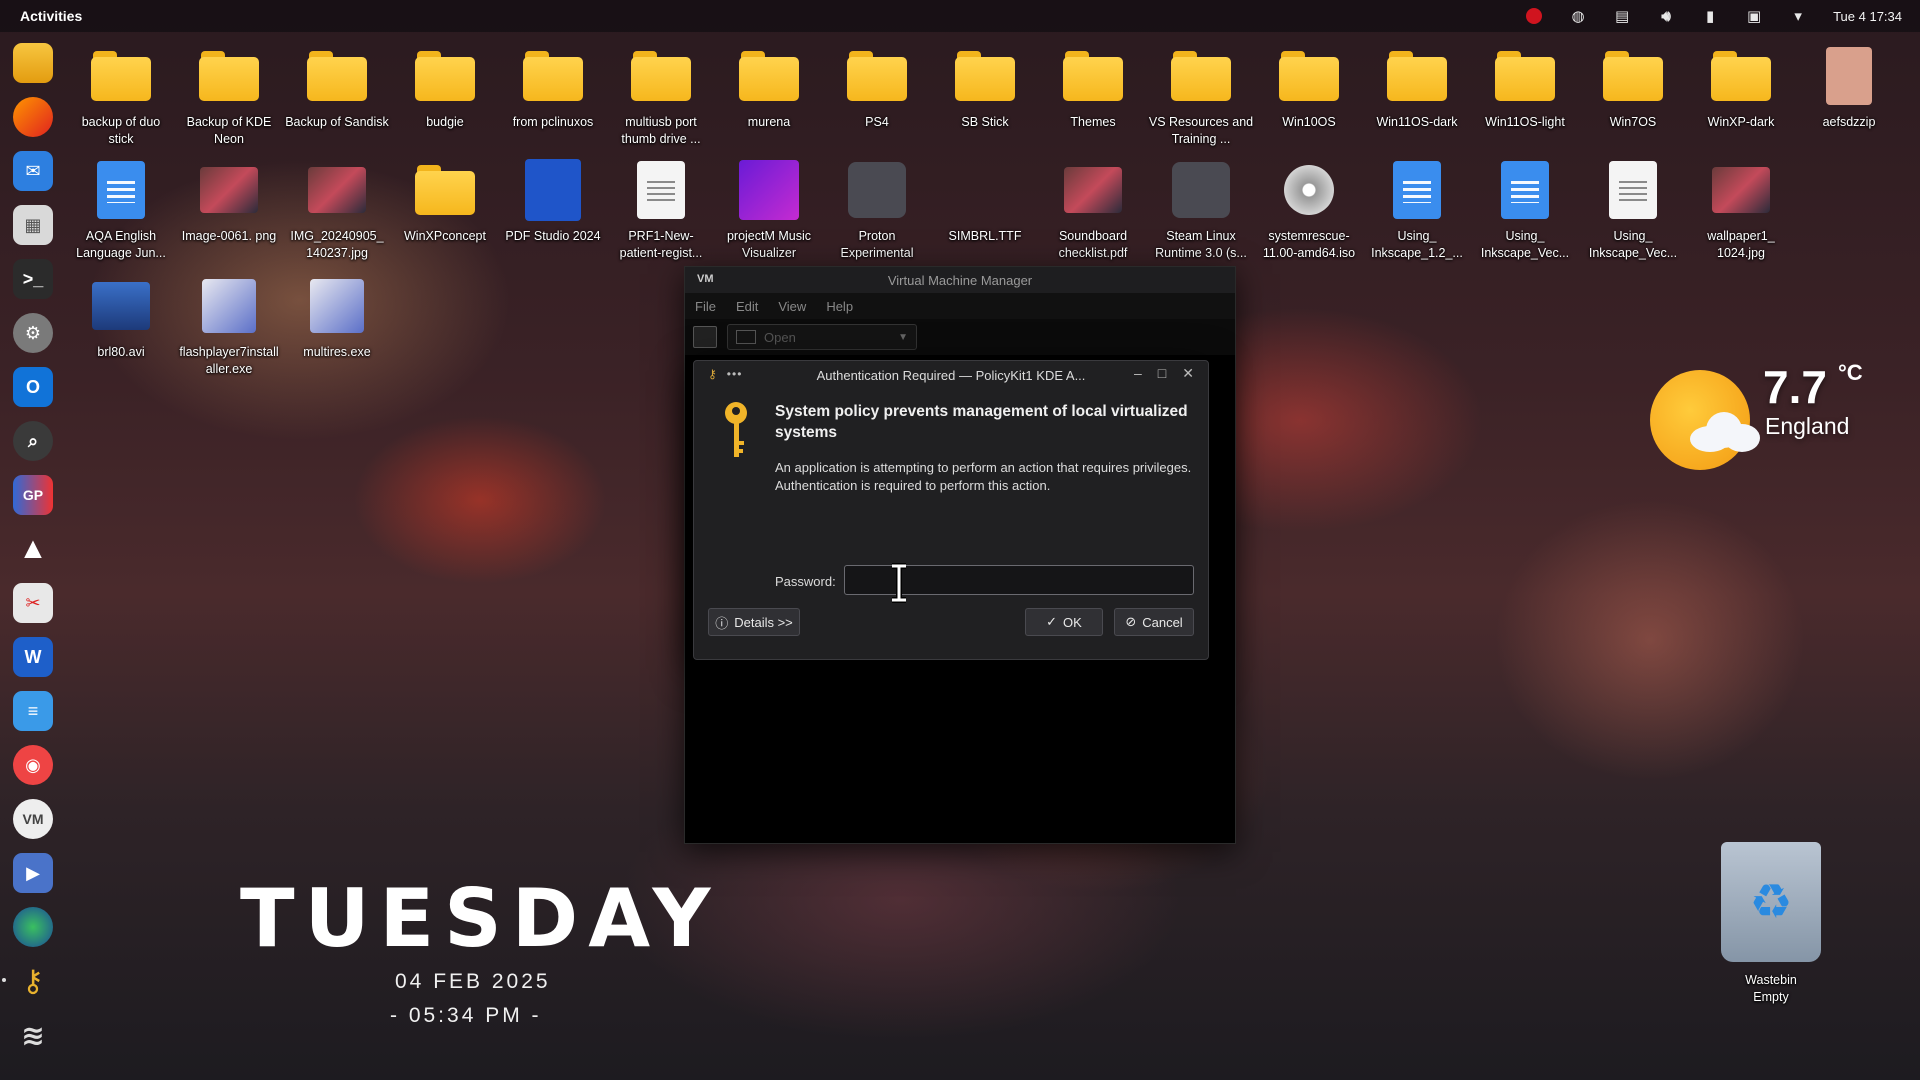 This screenshot has height=1080, width=1920. What do you see at coordinates (33, 873) in the screenshot?
I see `dock-media-player: ▶` at bounding box center [33, 873].